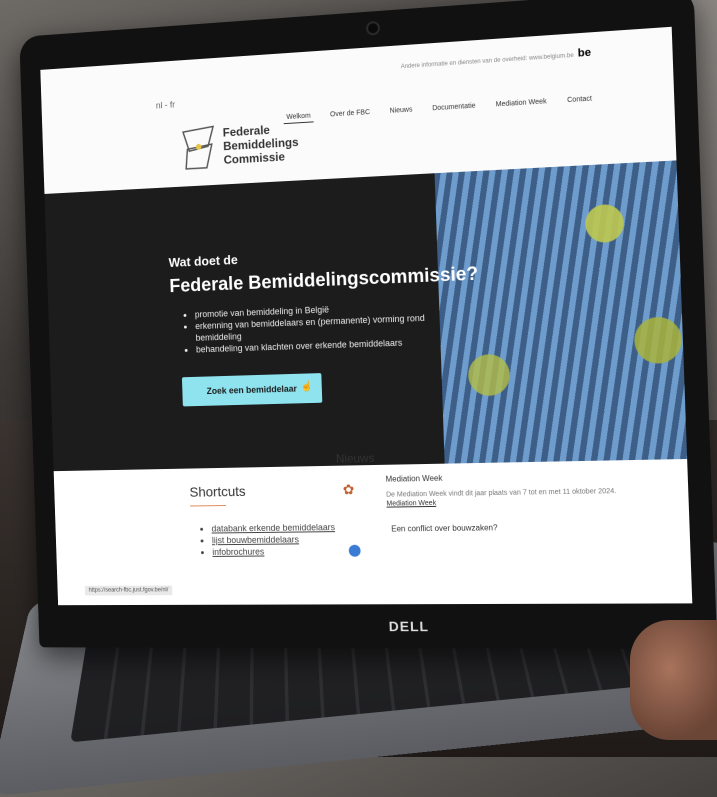 Image resolution: width=717 pixels, height=797 pixels. What do you see at coordinates (324, 280) in the screenshot?
I see `hero-title: Federale Bemiddelingscommissie?` at bounding box center [324, 280].